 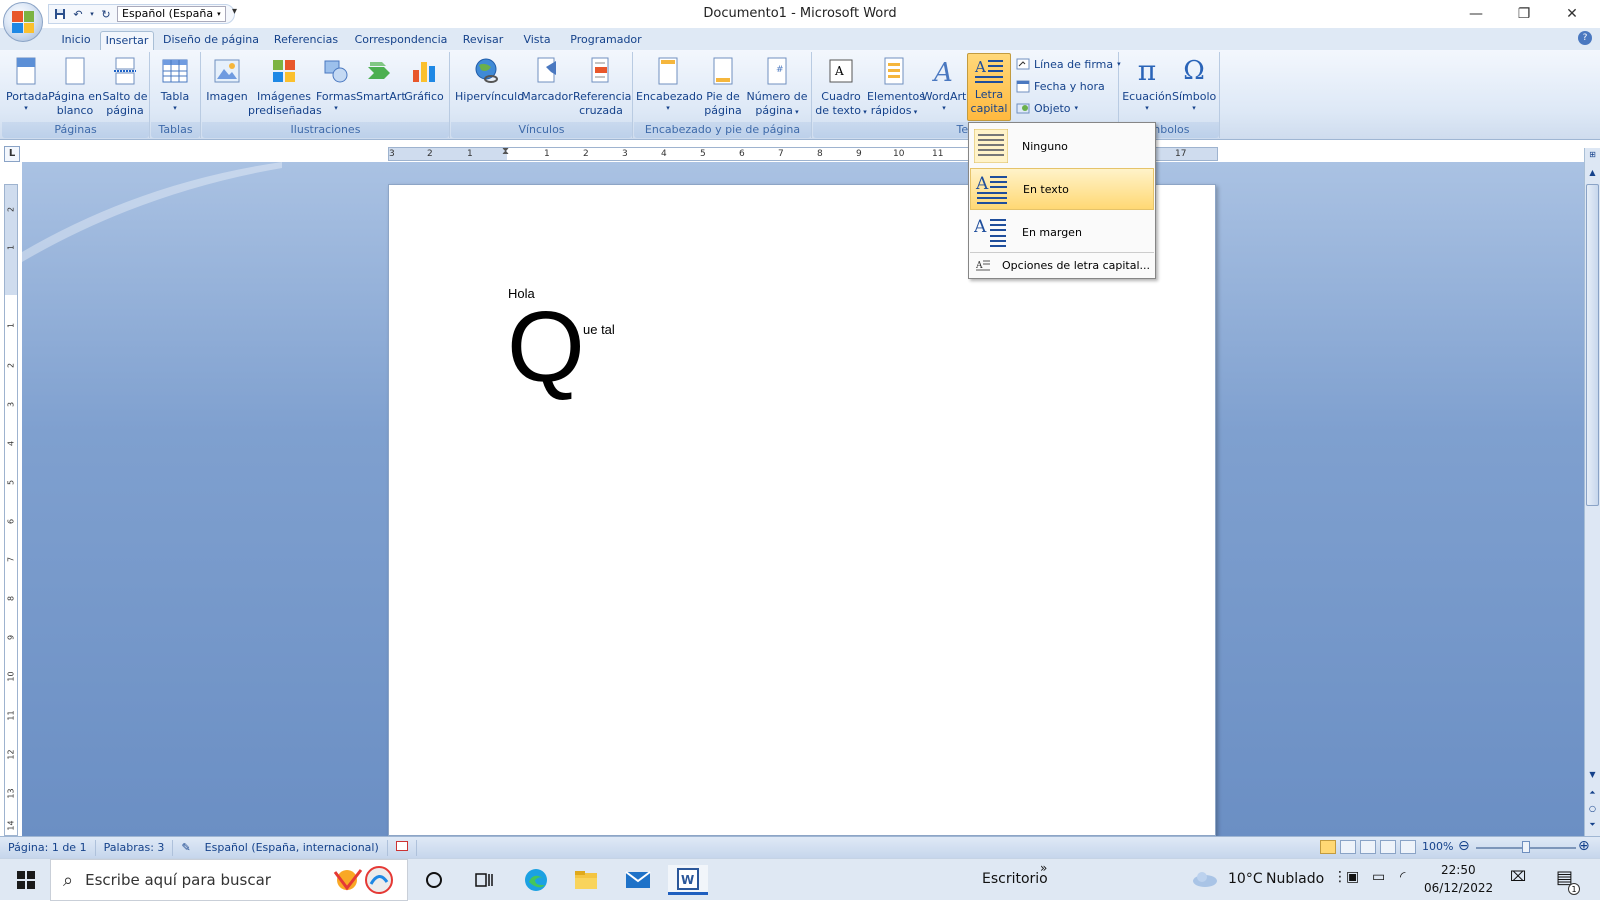 I want to click on smartart-button: SmartArt, so click(x=381, y=80).